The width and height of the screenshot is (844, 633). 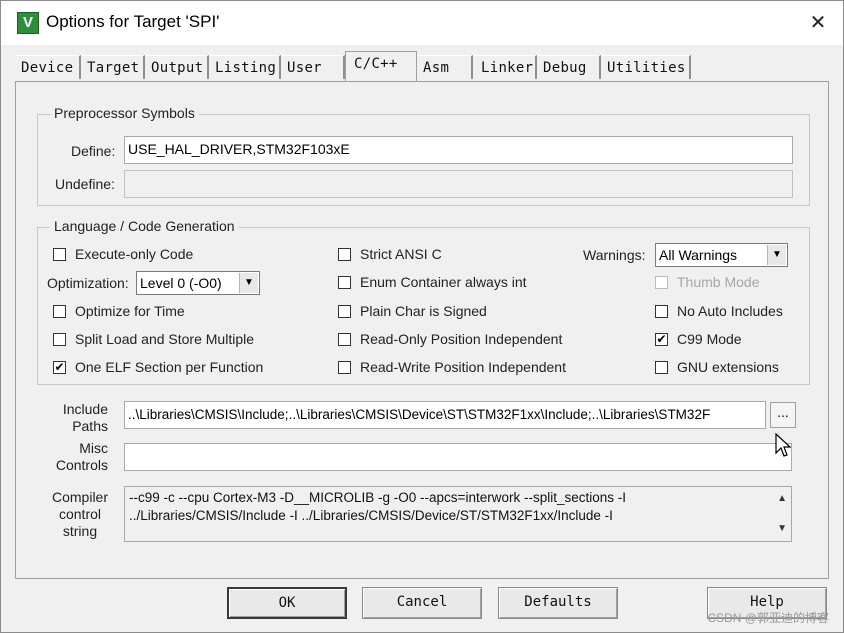 I want to click on plain-char-label: Plain Char is Signed, so click(x=423, y=311).